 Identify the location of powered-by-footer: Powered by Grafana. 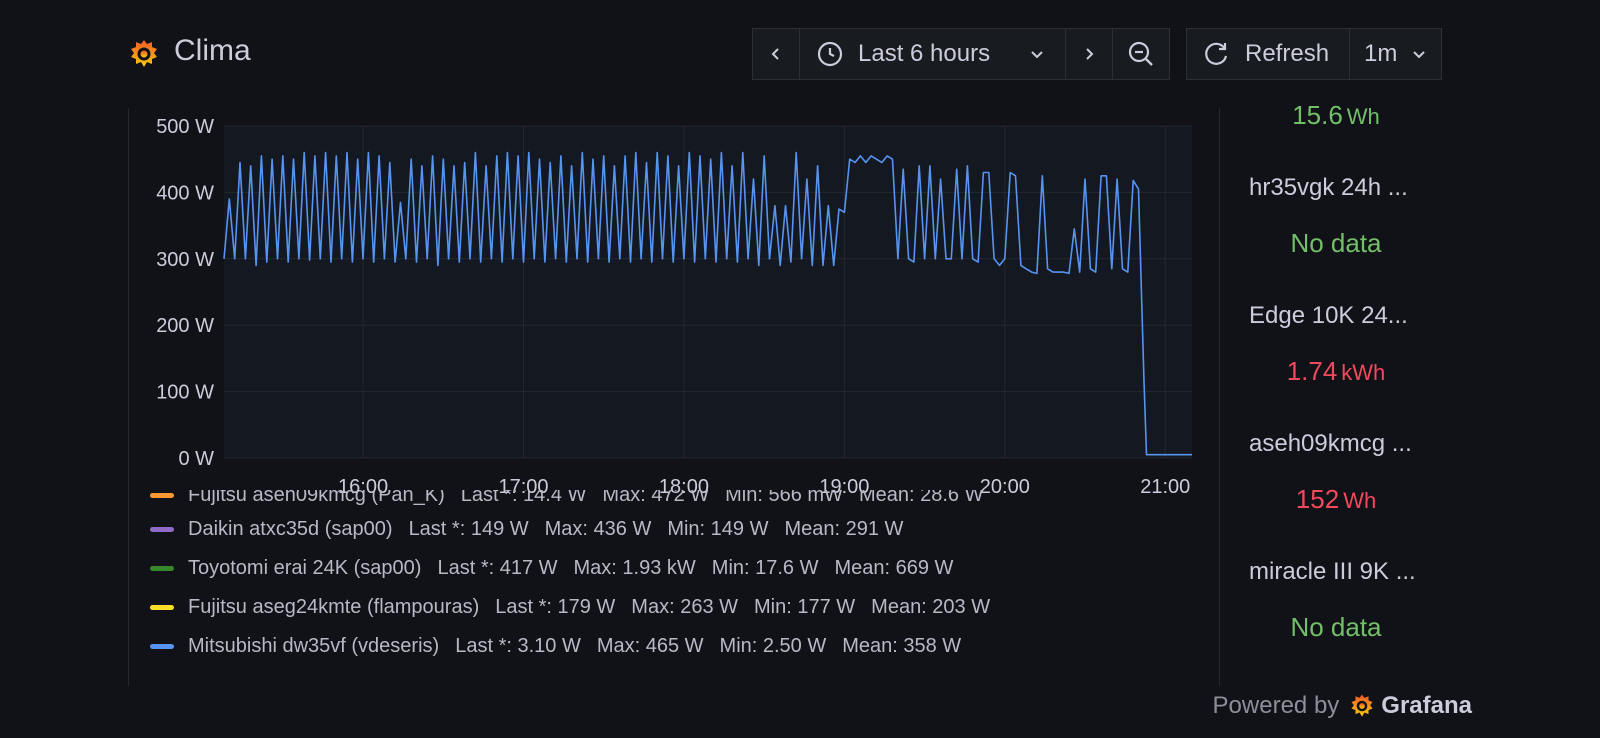
(1341, 706).